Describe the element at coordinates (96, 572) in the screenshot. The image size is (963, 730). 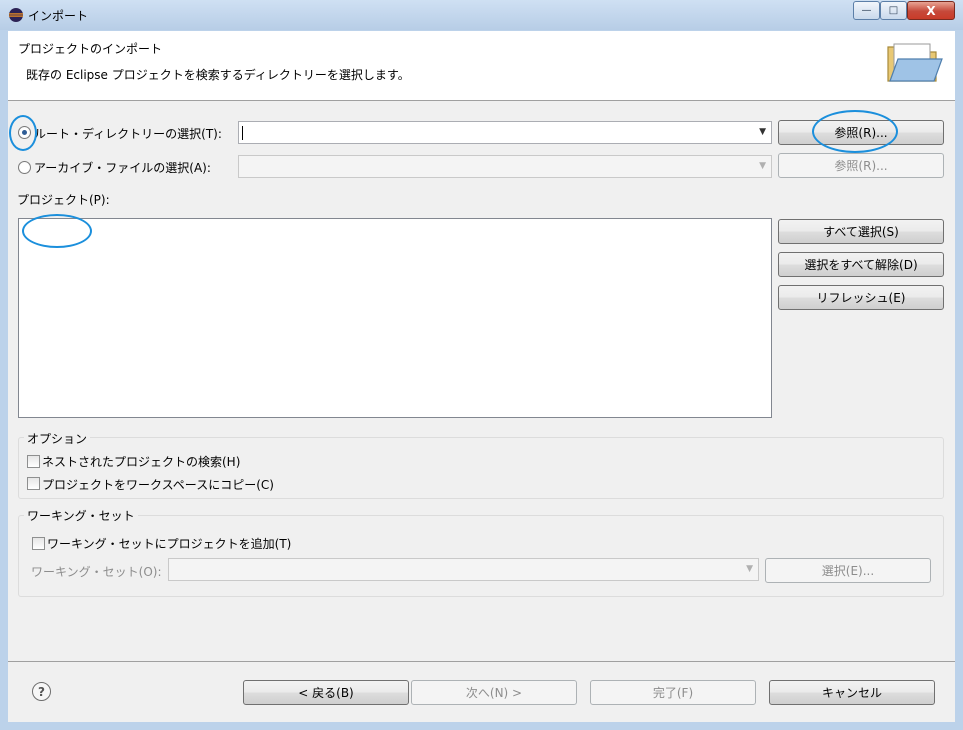
I see `working-set-field-label: ワーキング・セット(O):` at that location.